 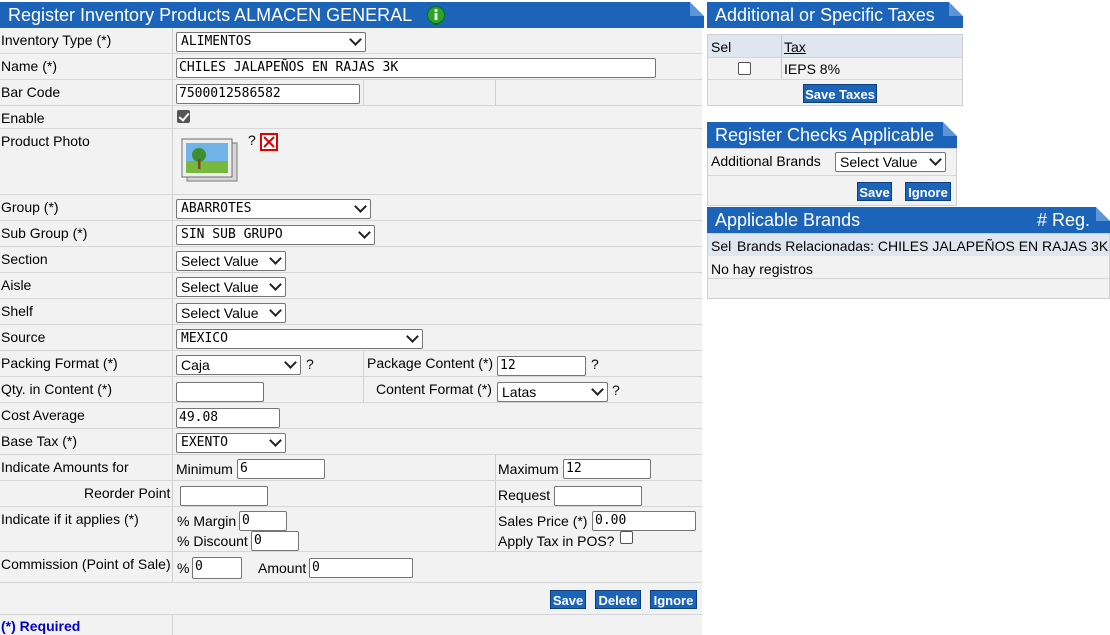 I want to click on shelf-select: Select Value, so click(x=231, y=313).